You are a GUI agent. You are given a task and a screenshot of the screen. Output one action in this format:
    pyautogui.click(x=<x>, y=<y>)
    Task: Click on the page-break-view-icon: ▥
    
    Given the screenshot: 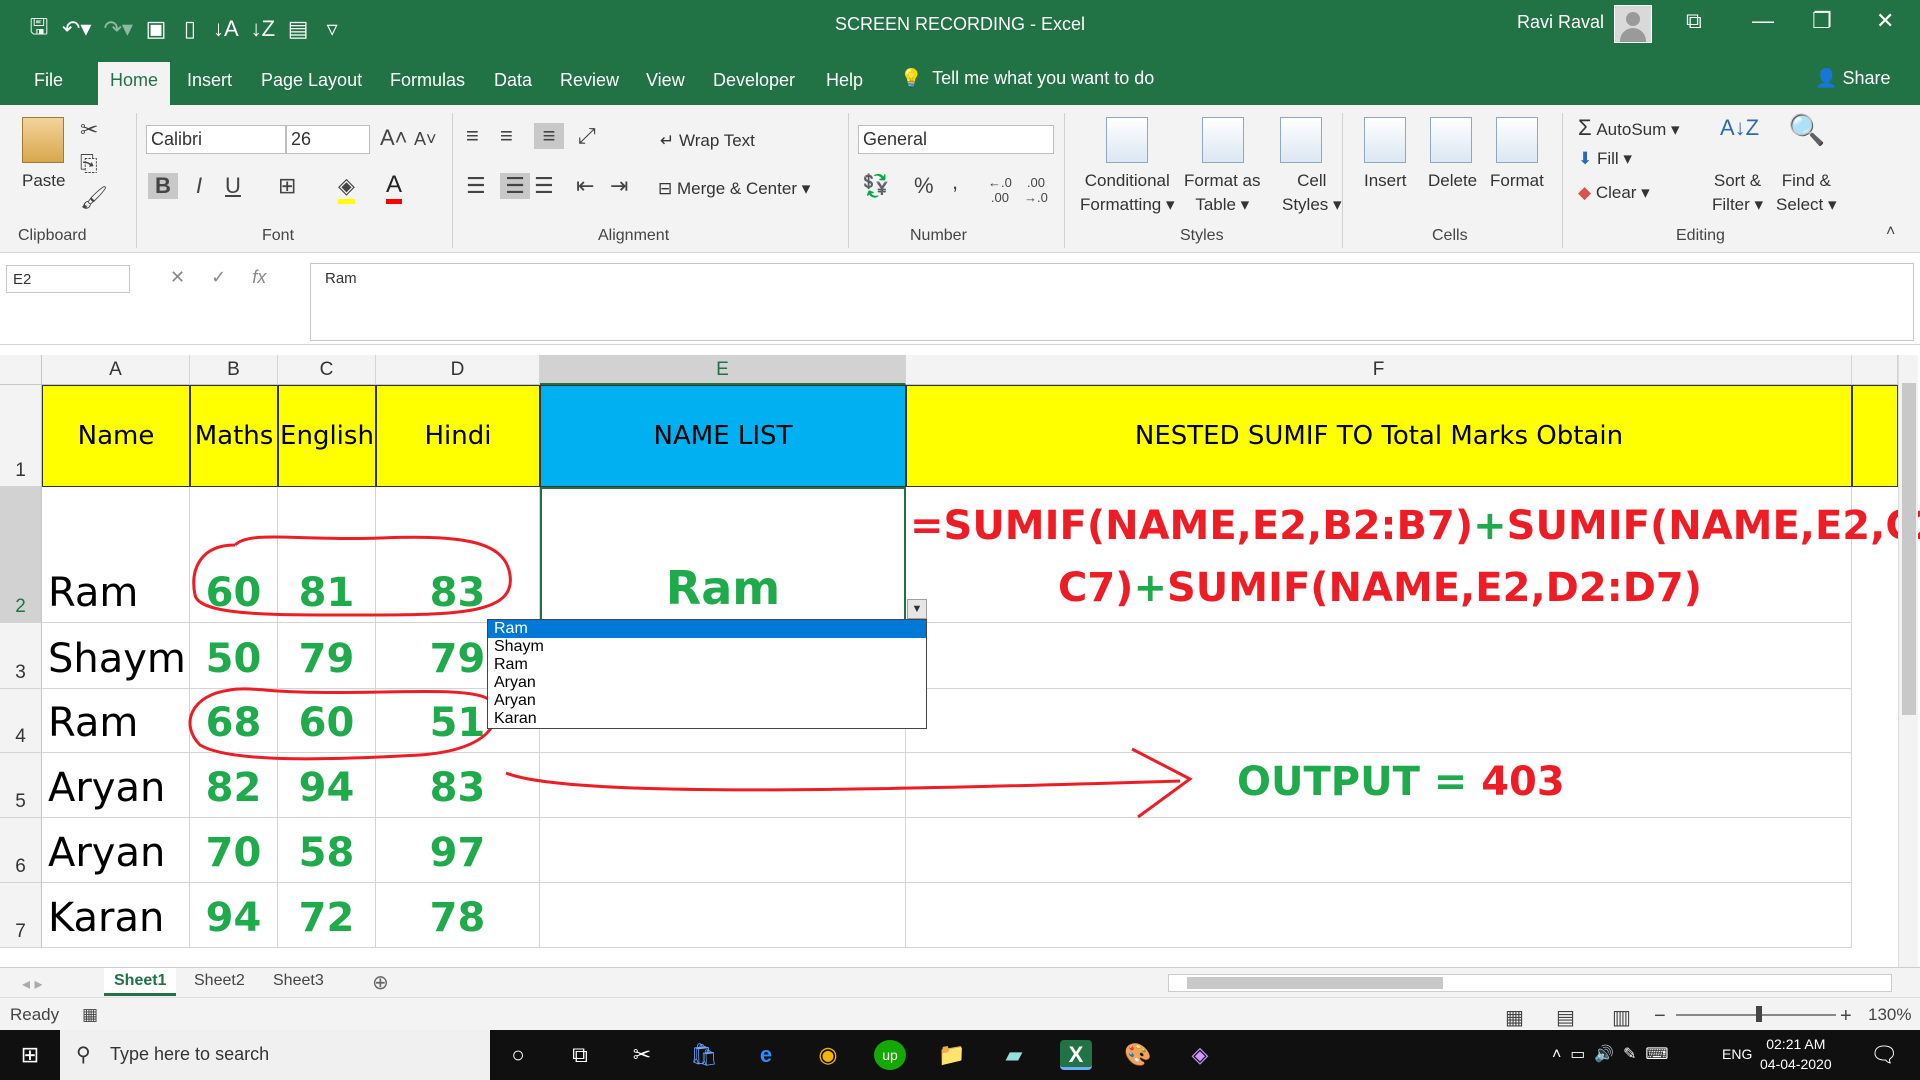 What is the action you would take?
    pyautogui.click(x=1621, y=1017)
    